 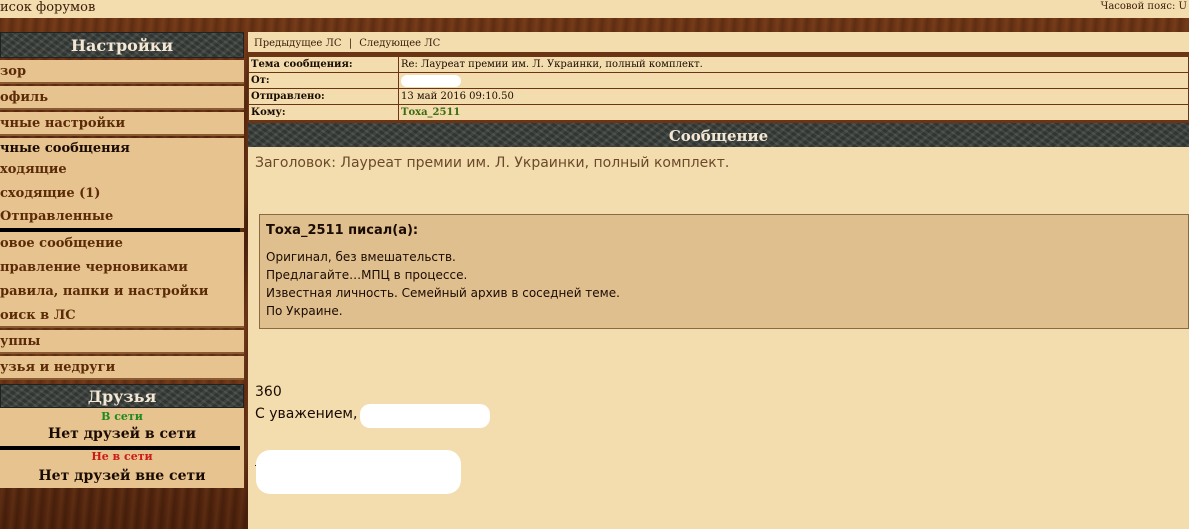 What do you see at coordinates (122, 217) in the screenshot?
I see `sidebar-item-sent: Отправленные` at bounding box center [122, 217].